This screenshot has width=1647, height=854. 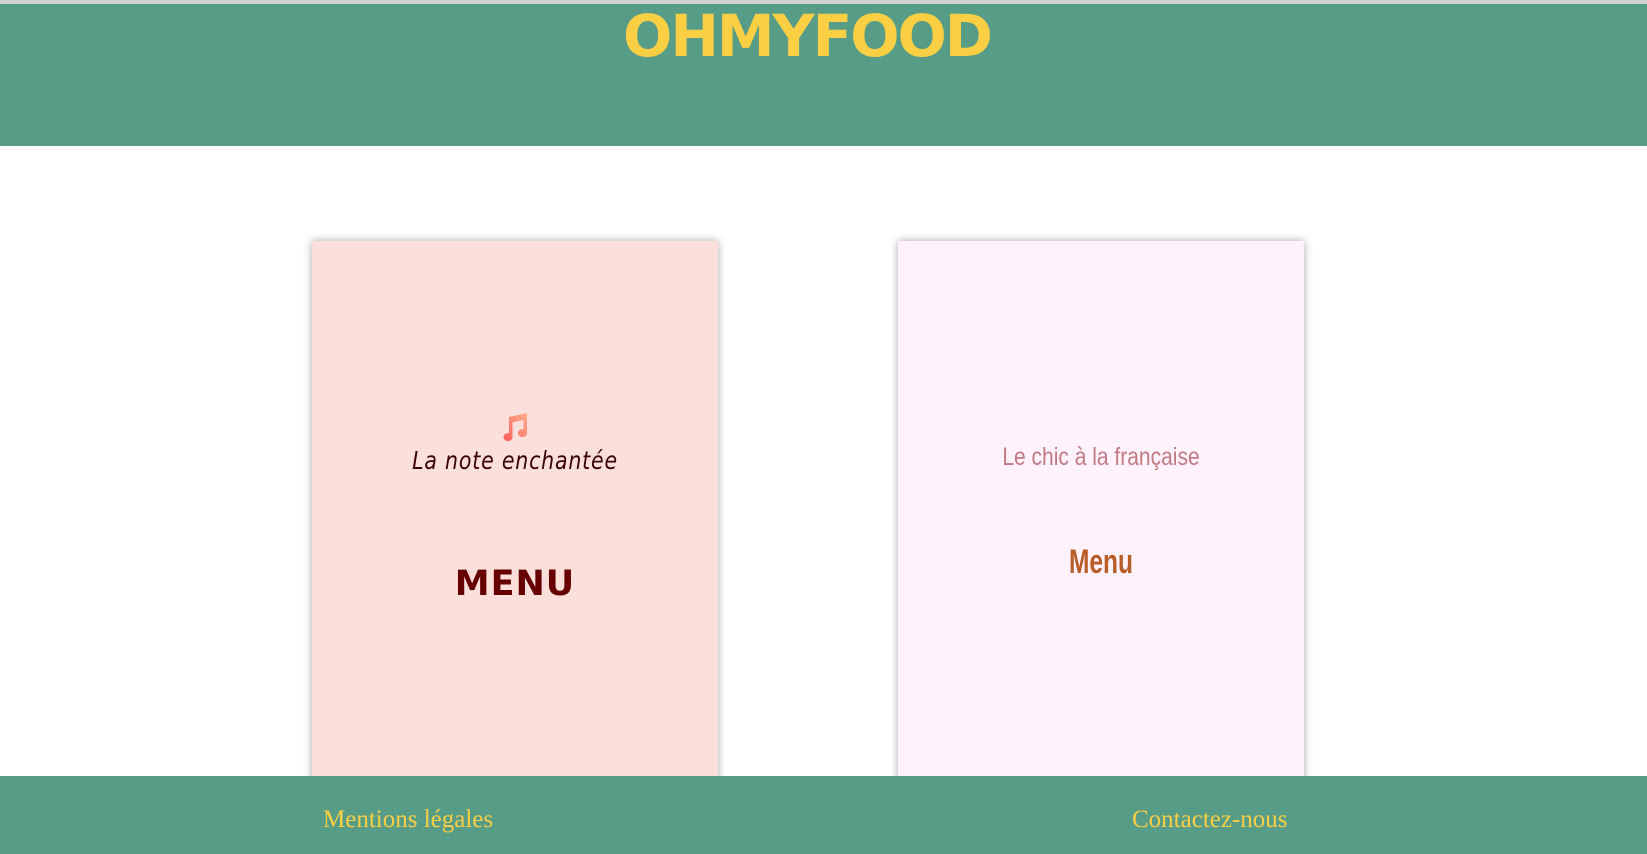 What do you see at coordinates (807, 36) in the screenshot?
I see `site-logo: OHMYFOOD` at bounding box center [807, 36].